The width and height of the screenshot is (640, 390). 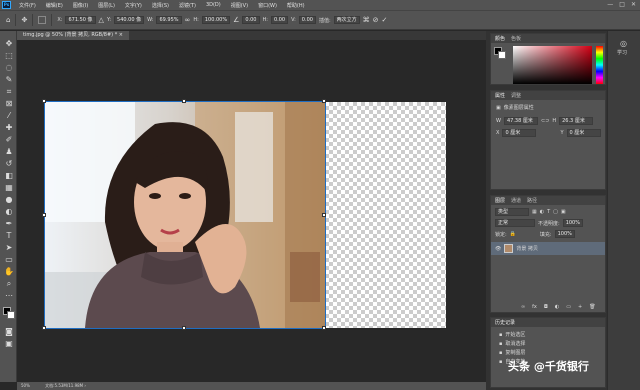 I want to click on tab-channels: 通道, so click(x=516, y=200).